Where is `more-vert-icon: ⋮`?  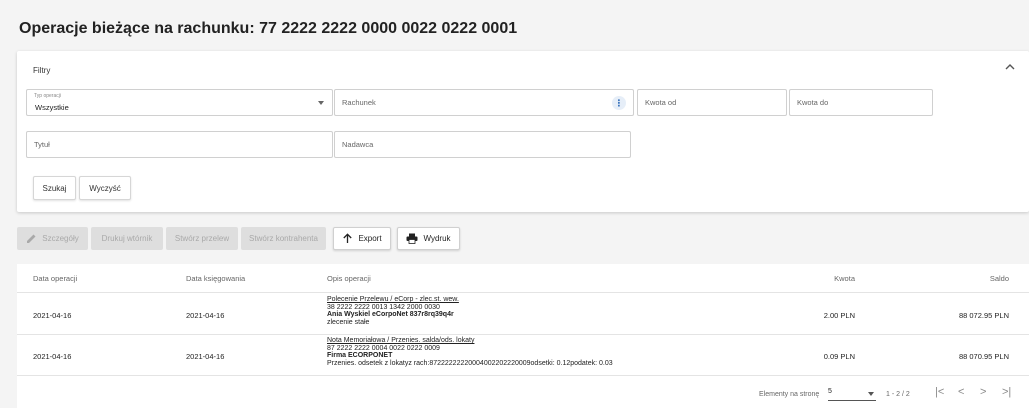 more-vert-icon: ⋮ is located at coordinates (619, 103).